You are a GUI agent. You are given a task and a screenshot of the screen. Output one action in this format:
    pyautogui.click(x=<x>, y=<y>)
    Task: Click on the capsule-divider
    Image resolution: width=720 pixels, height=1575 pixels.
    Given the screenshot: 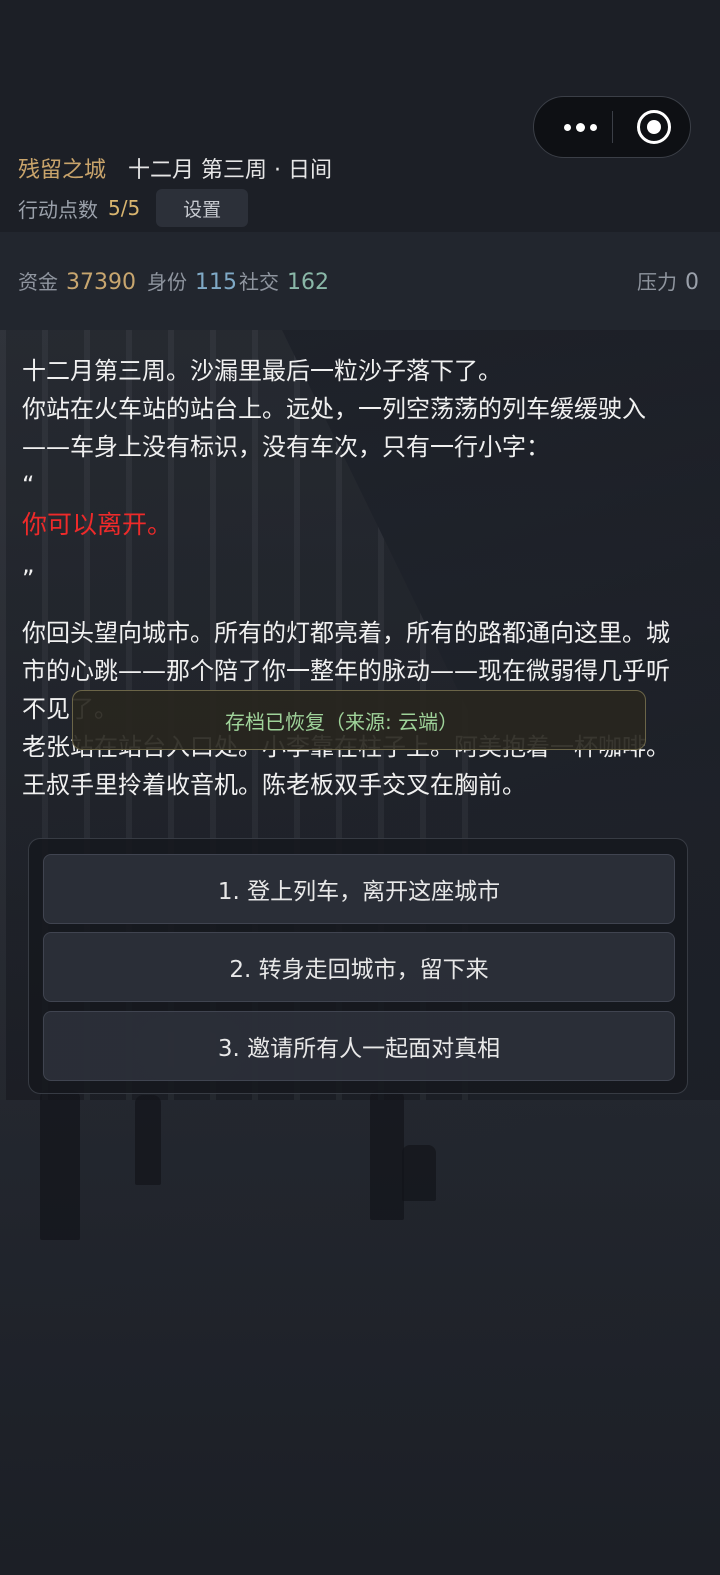 What is the action you would take?
    pyautogui.click(x=612, y=127)
    